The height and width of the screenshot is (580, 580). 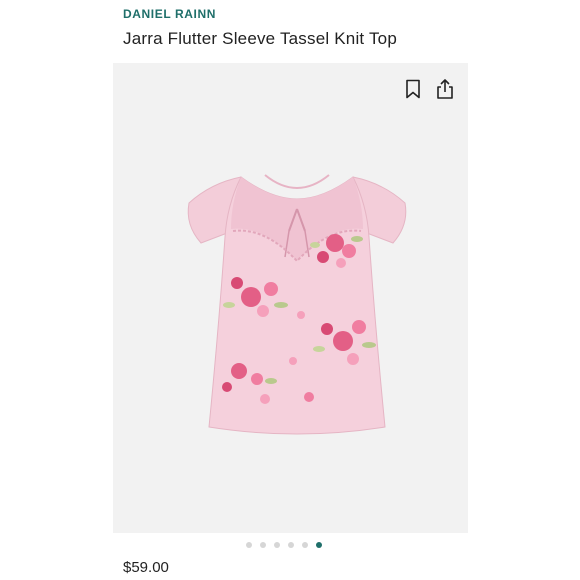 What do you see at coordinates (445, 89) in the screenshot?
I see `share-icon` at bounding box center [445, 89].